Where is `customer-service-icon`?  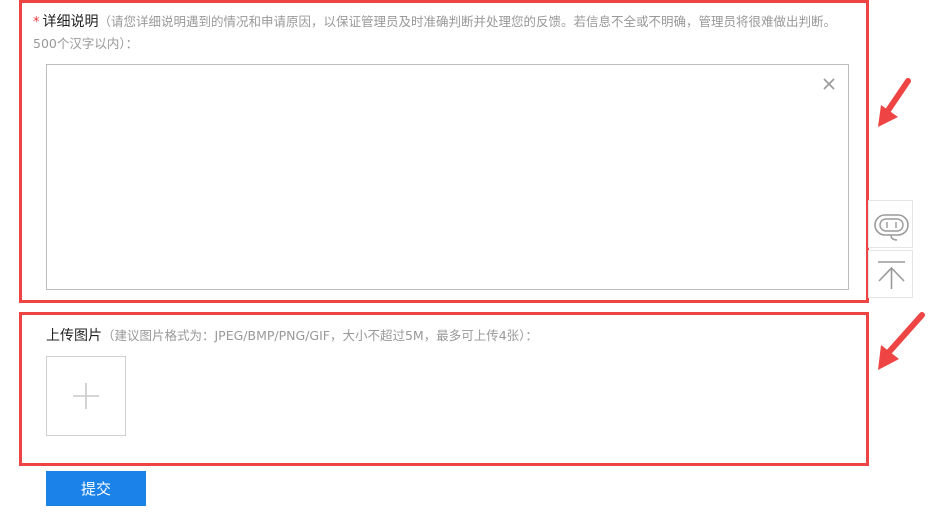 customer-service-icon is located at coordinates (891, 227).